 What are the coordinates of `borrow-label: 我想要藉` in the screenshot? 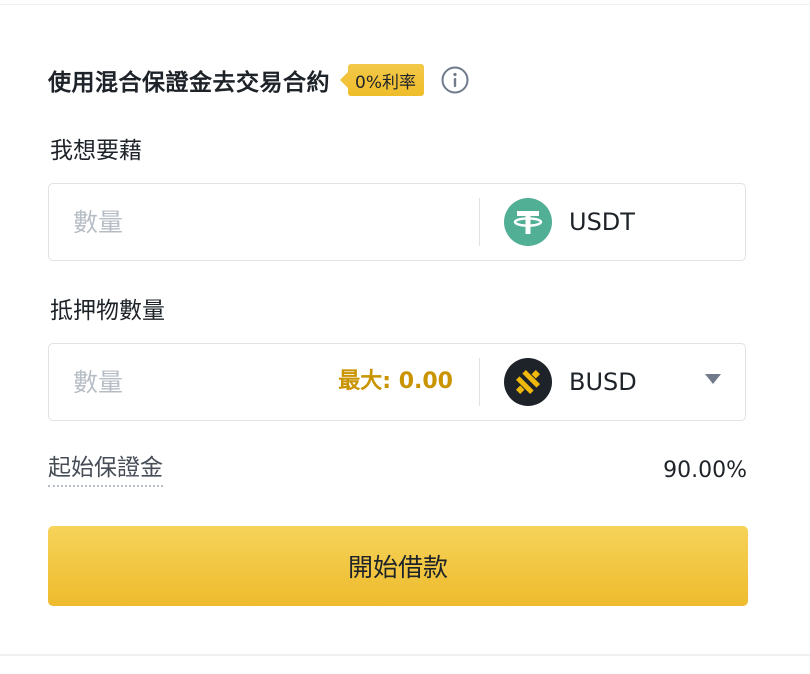 It's located at (96, 151).